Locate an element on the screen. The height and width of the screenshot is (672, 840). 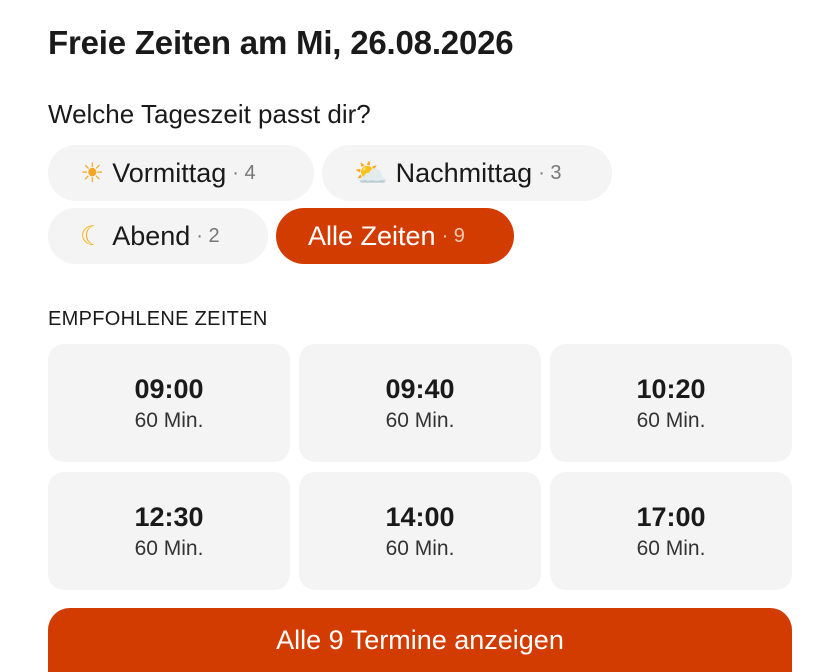
filter-chip-abend: ☾ Abend · 2 is located at coordinates (158, 236).